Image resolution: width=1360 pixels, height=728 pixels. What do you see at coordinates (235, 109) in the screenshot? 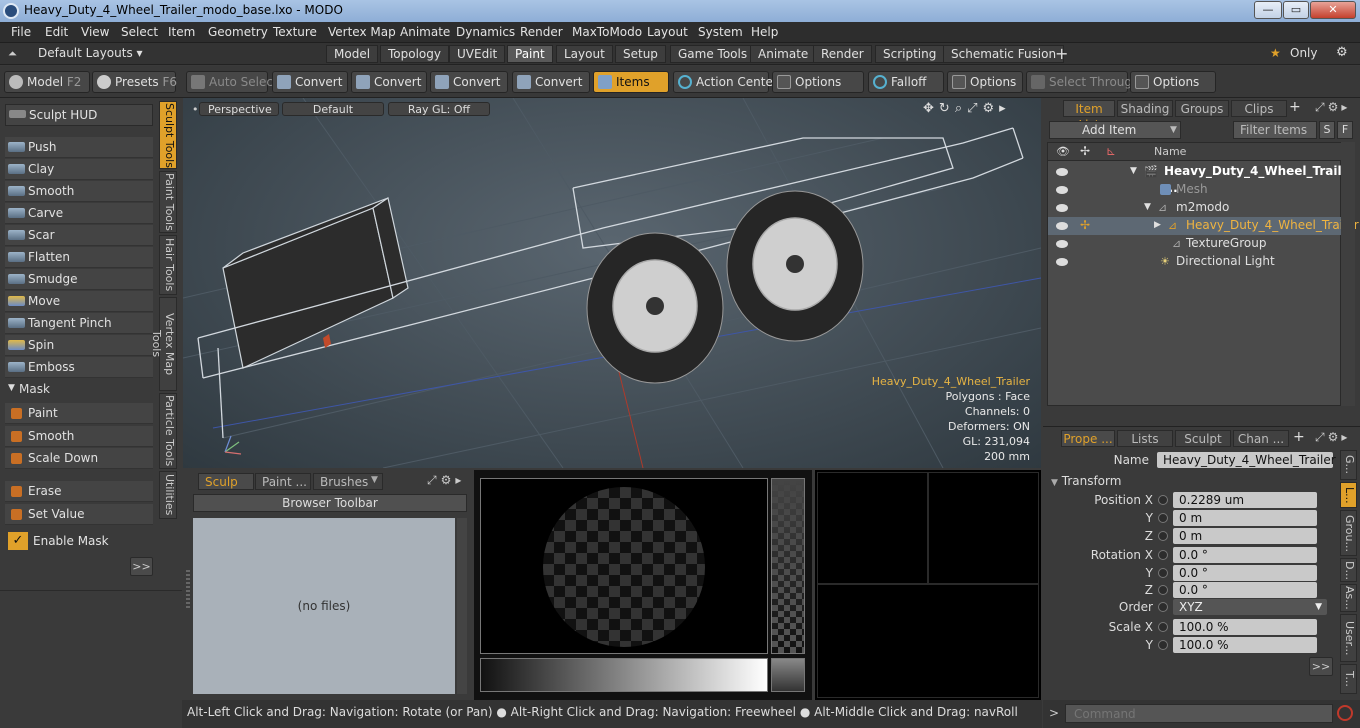
I see `perspective-dropdown: • Perspective` at bounding box center [235, 109].